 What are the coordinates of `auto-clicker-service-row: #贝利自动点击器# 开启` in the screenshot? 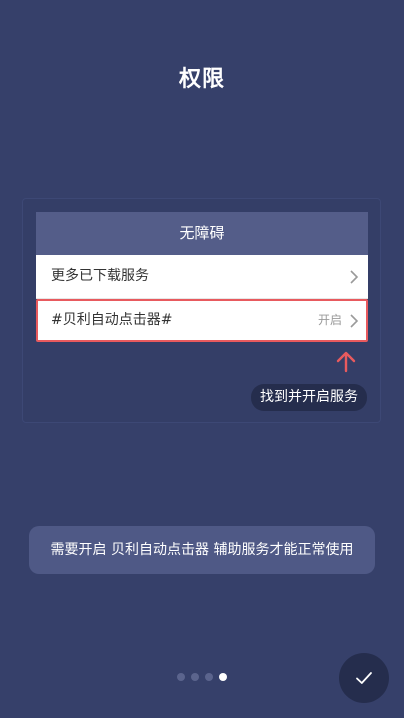 It's located at (202, 320).